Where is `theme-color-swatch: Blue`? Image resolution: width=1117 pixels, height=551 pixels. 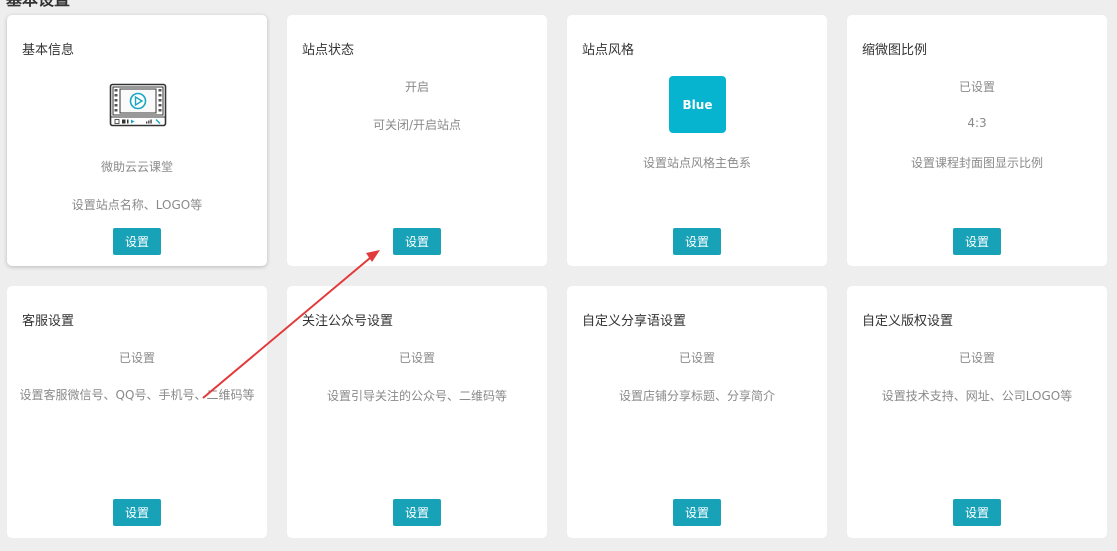 theme-color-swatch: Blue is located at coordinates (697, 104).